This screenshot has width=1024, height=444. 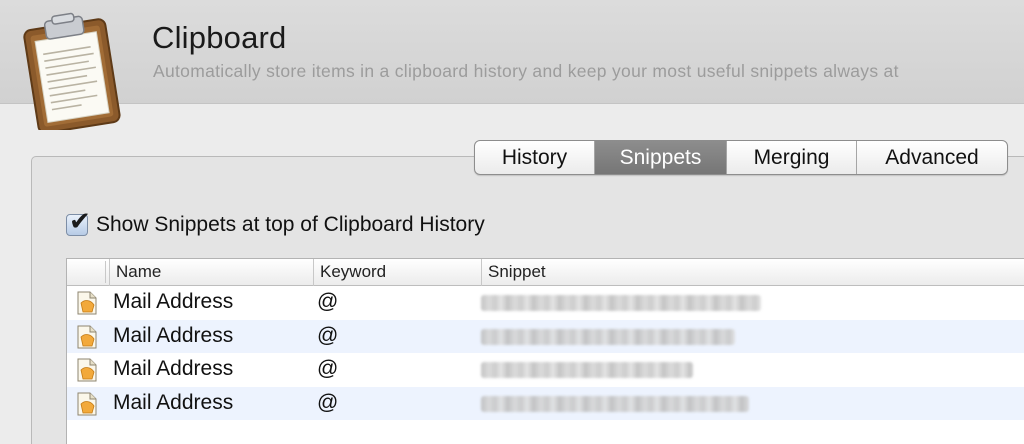 I want to click on show-snippets-checkbox: ✔, so click(x=78, y=222).